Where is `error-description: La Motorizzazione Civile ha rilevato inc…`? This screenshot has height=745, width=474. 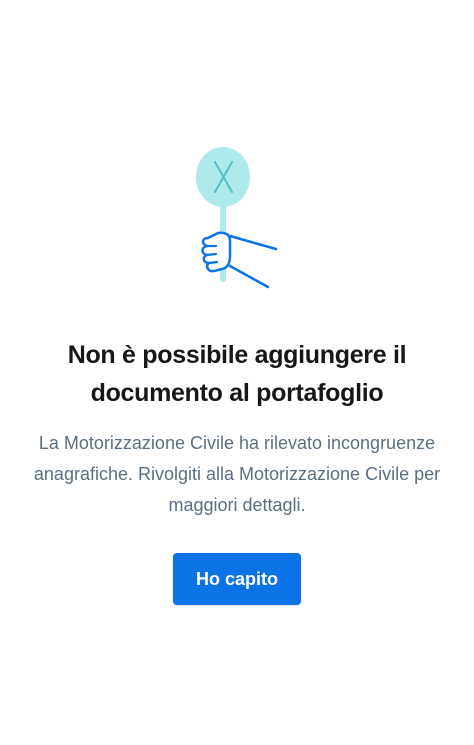 error-description: La Motorizzazione Civile ha rilevato inc… is located at coordinates (237, 474).